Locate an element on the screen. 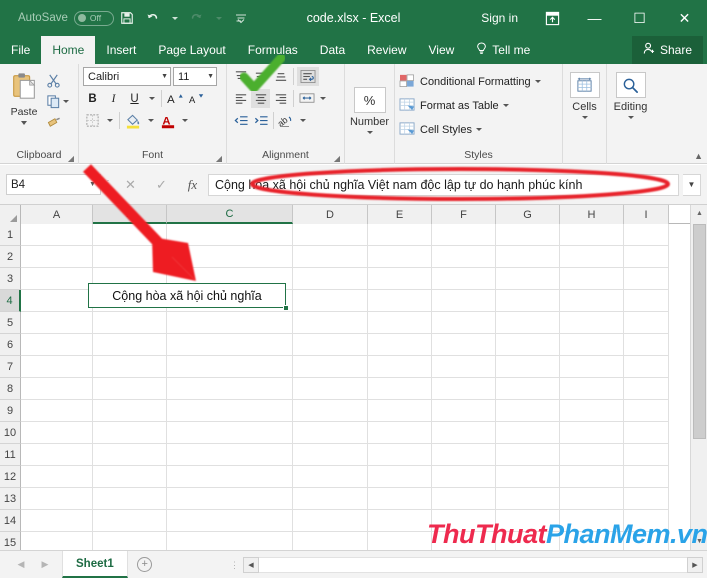 The height and width of the screenshot is (578, 707). cell-H12 is located at coordinates (592, 477).